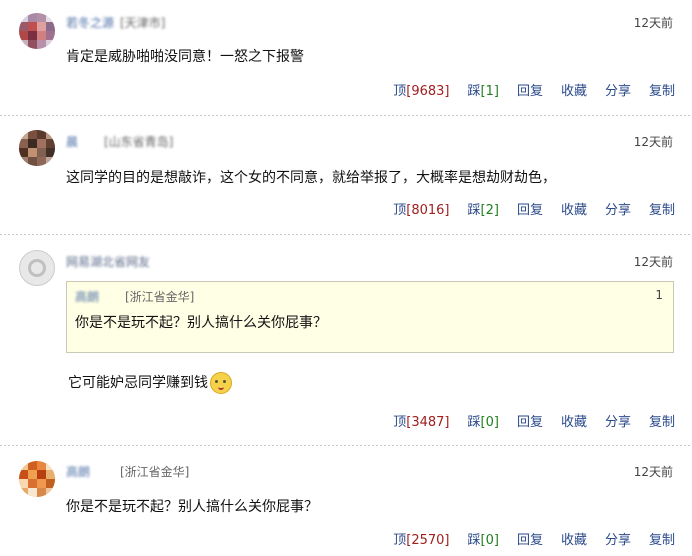 The height and width of the screenshot is (556, 692). I want to click on quote-username: 高朗, so click(87, 296).